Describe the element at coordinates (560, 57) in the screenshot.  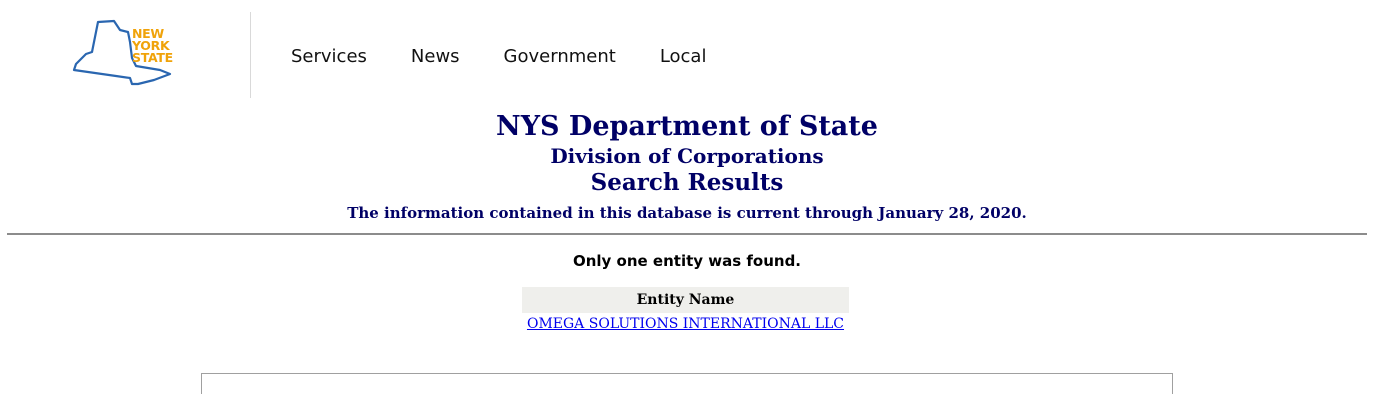
I see `nav-government: Government` at that location.